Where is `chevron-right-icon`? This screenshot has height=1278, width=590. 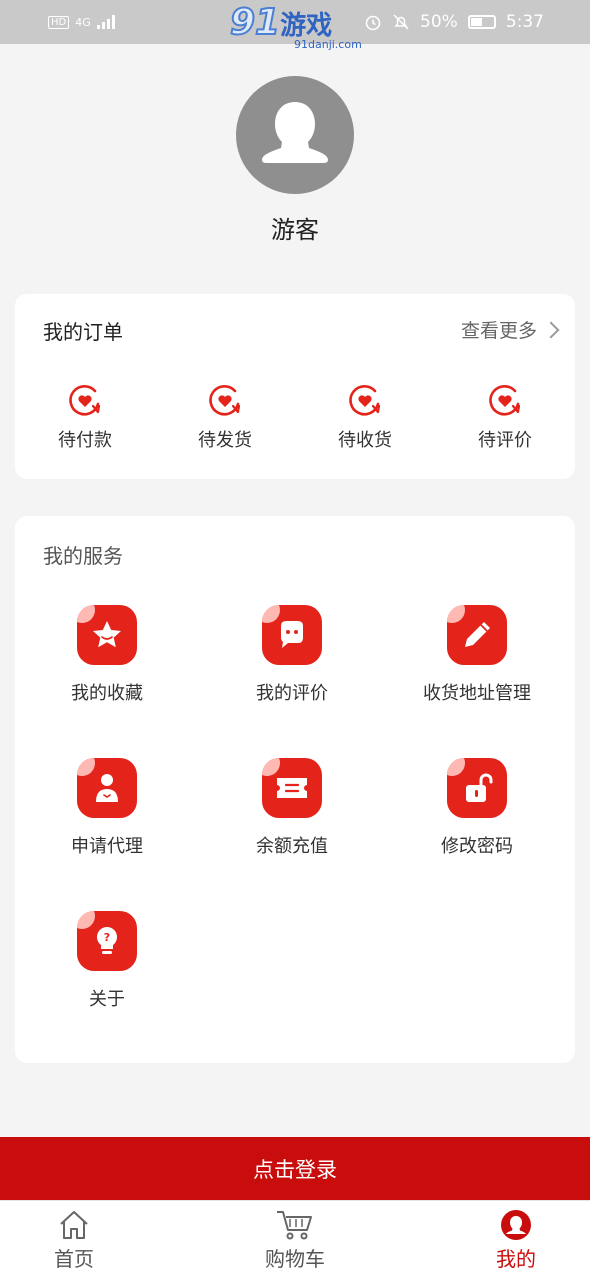 chevron-right-icon is located at coordinates (551, 329).